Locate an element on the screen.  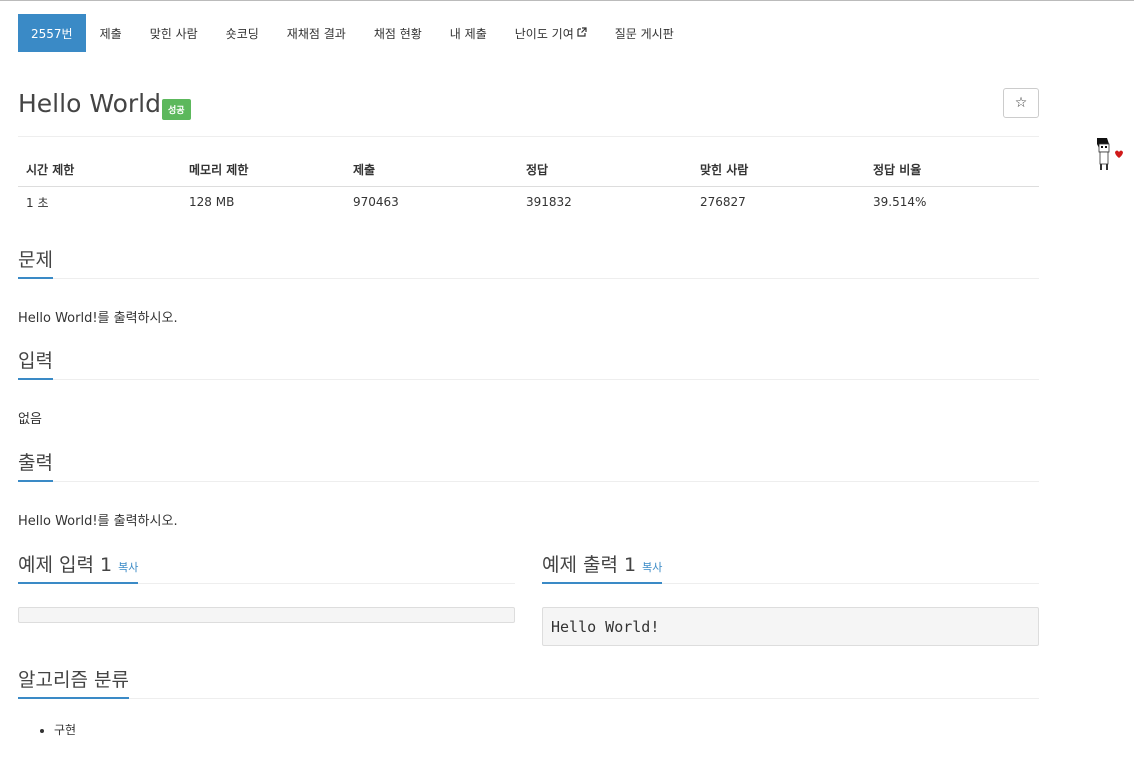
time-limit-value: 1 초 is located at coordinates (37, 202).